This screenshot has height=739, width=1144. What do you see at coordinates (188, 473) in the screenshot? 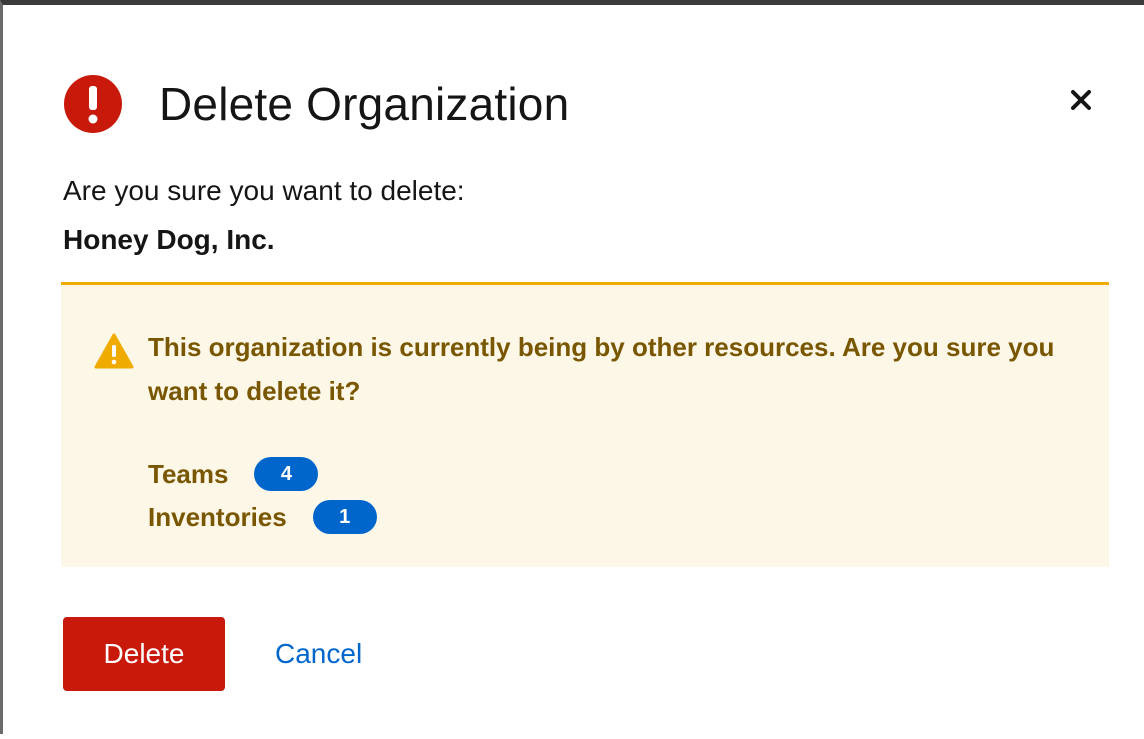
I see `resource-label: Teams` at bounding box center [188, 473].